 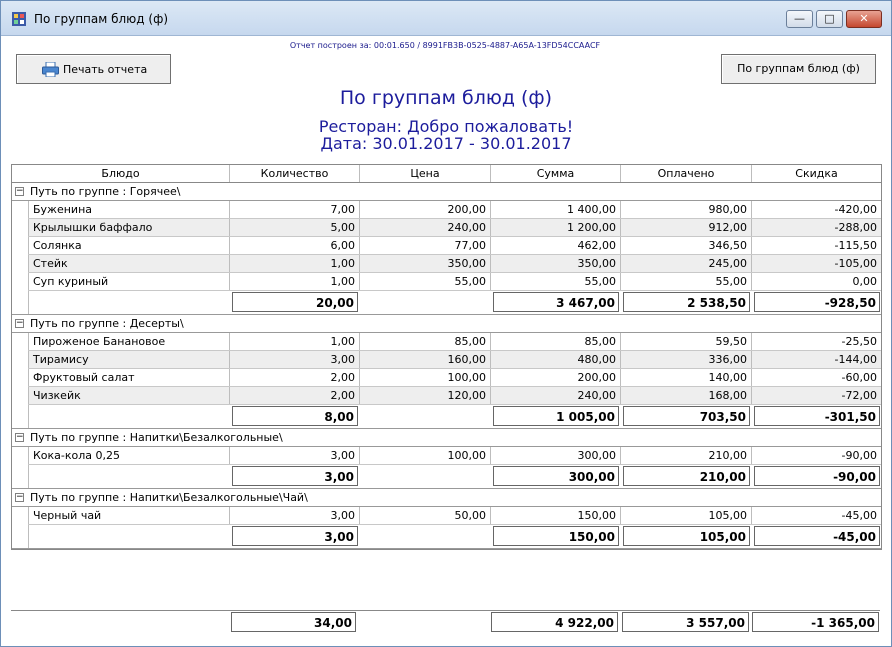 I want to click on group-total-sum: 150,00, so click(x=556, y=536).